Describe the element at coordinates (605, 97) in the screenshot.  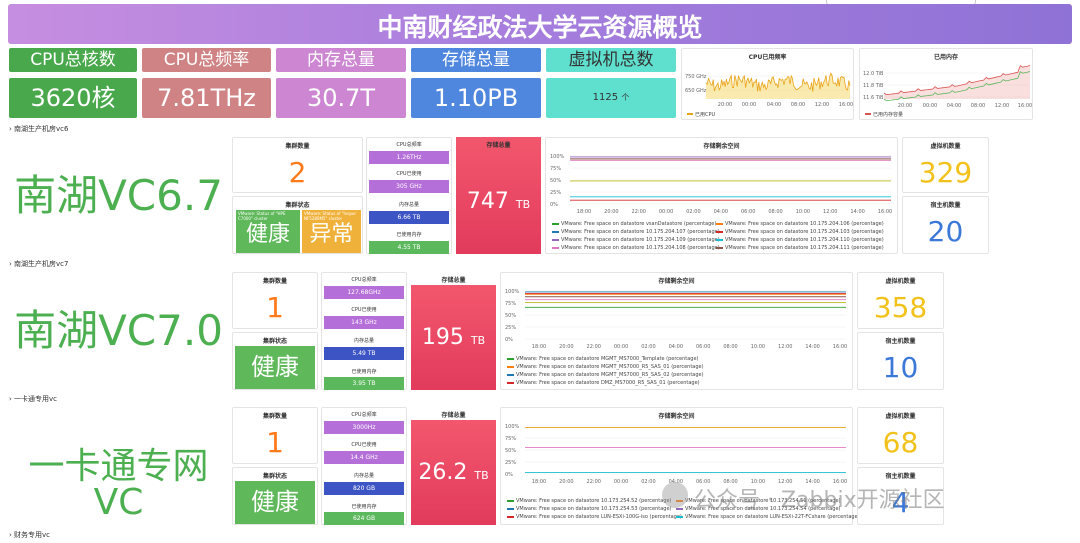
I see `vm-total-value: 1125` at that location.